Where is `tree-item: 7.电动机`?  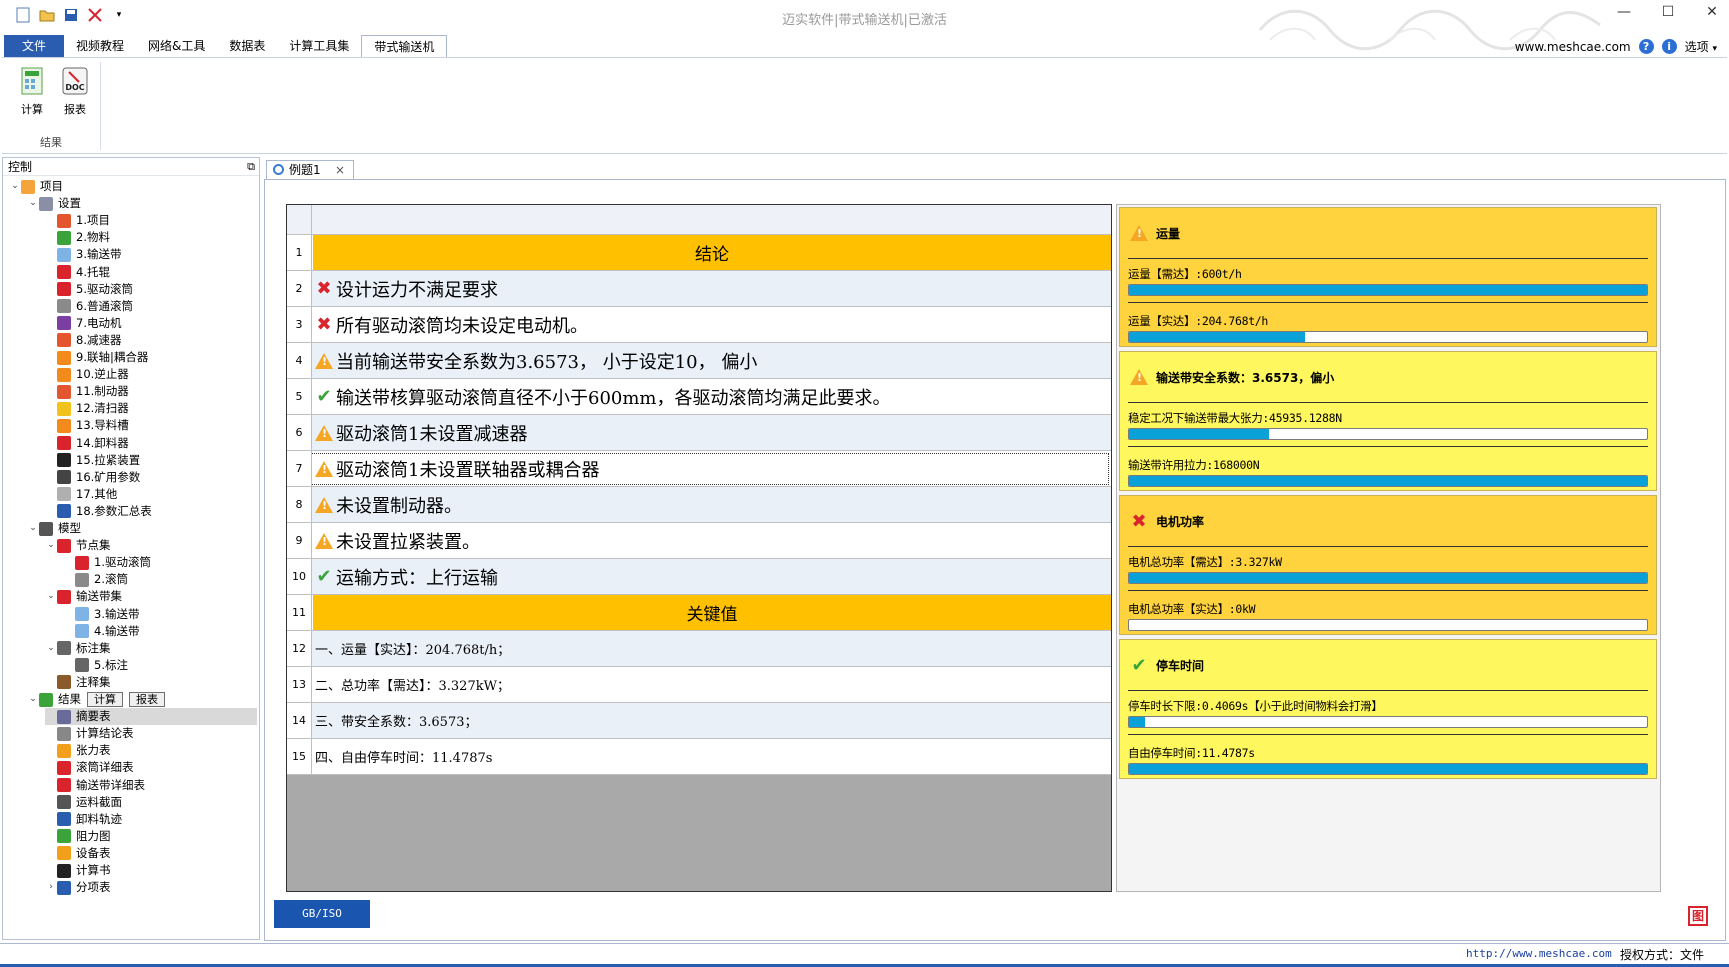
tree-item: 7.电动机 is located at coordinates (151, 323).